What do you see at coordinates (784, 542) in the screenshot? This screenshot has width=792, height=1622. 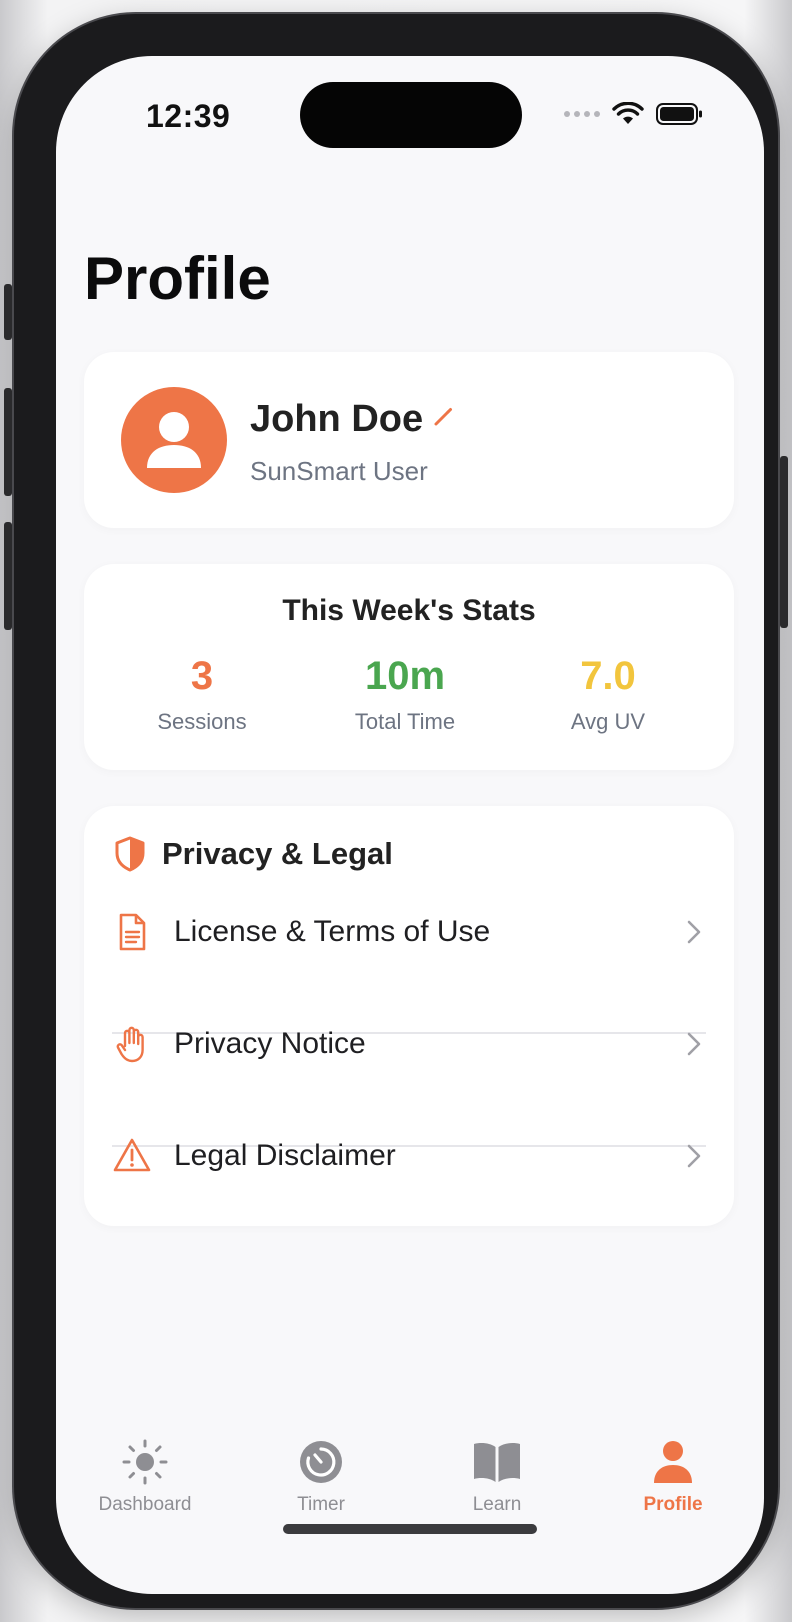 I see `power-button` at bounding box center [784, 542].